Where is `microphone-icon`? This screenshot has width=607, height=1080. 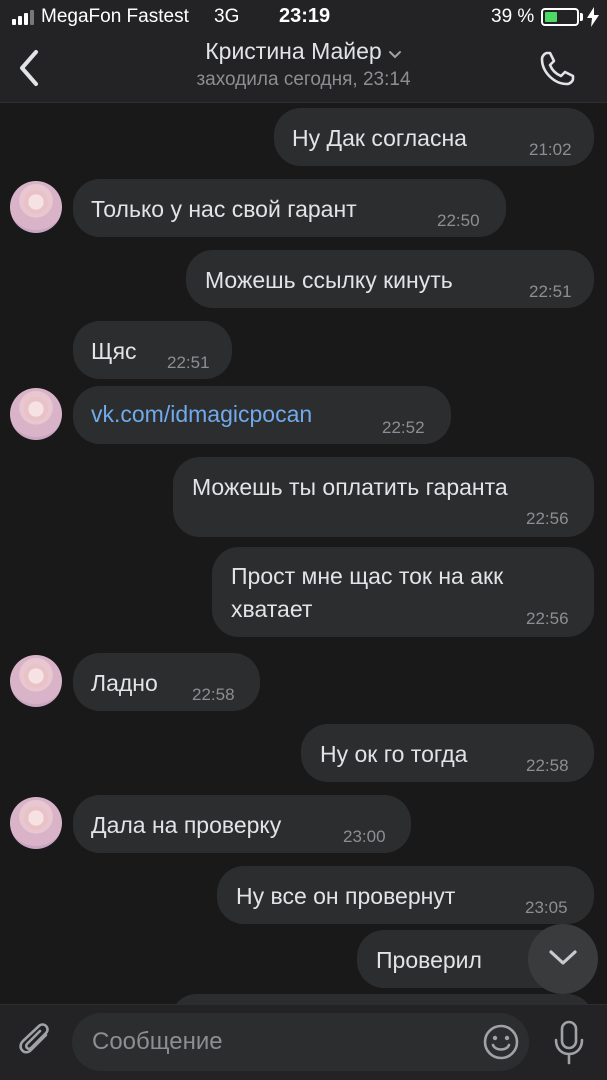
microphone-icon is located at coordinates (569, 1043).